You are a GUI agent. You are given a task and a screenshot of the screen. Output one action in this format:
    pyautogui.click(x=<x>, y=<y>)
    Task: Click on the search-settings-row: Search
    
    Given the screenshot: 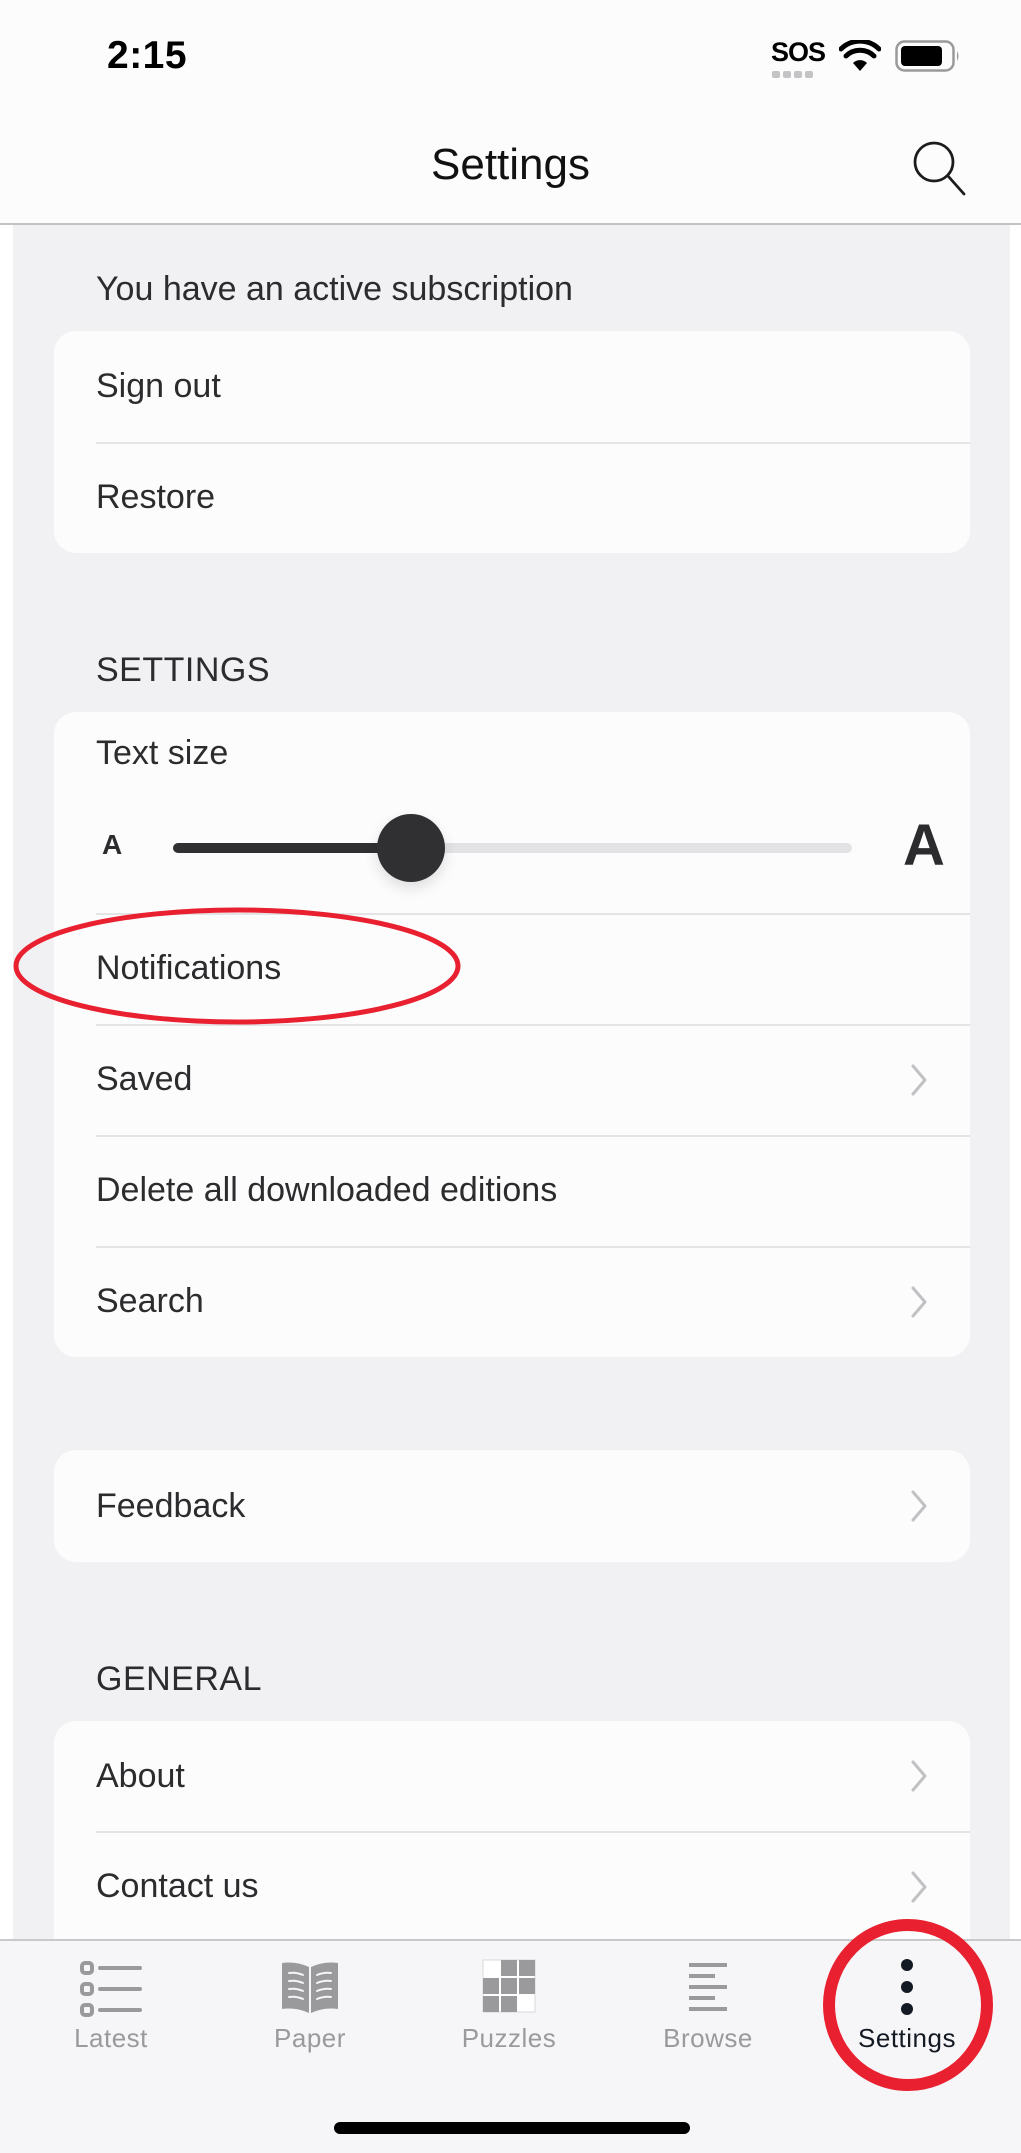 What is the action you would take?
    pyautogui.click(x=512, y=1301)
    